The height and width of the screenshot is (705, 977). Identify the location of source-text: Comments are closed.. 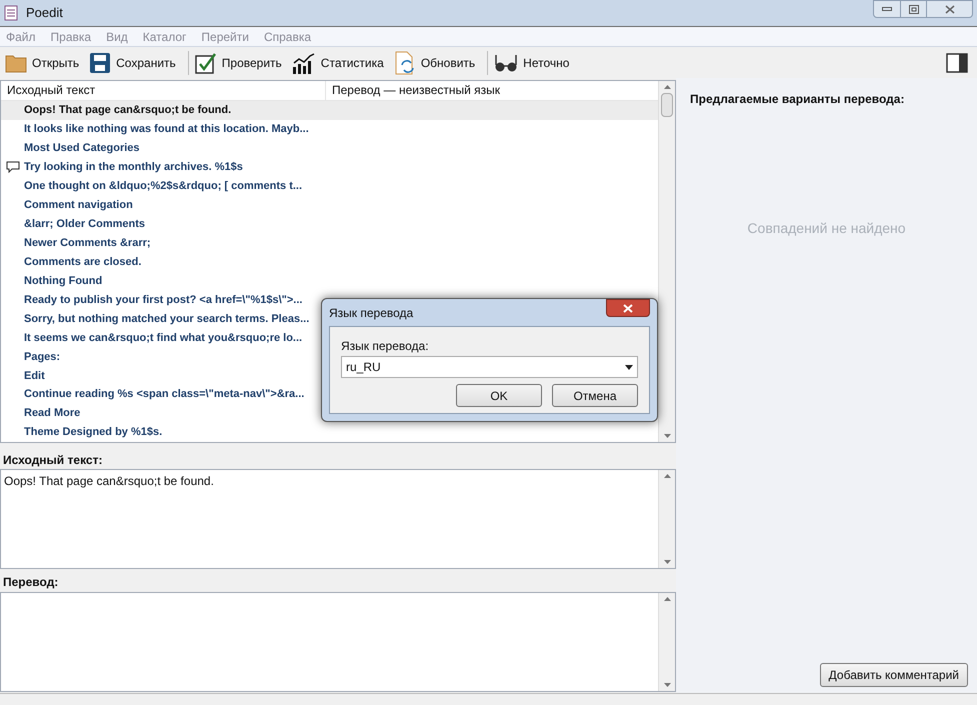
(83, 262).